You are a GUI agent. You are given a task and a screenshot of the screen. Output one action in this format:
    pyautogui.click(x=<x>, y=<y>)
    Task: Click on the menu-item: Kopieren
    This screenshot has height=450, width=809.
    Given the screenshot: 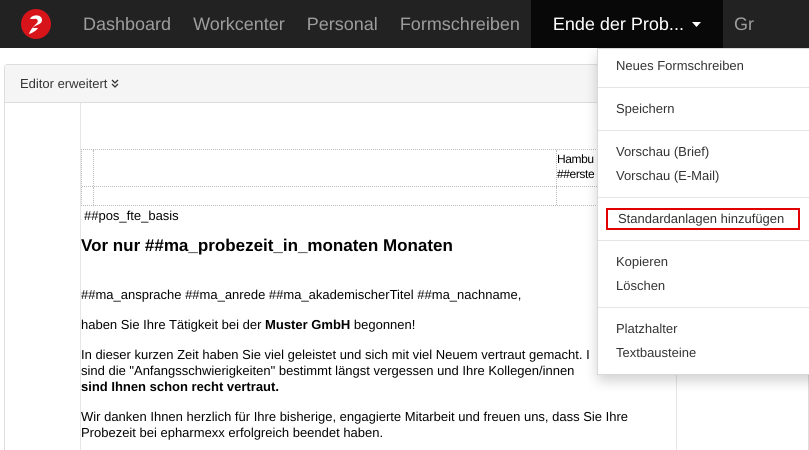 What is the action you would take?
    pyautogui.click(x=703, y=262)
    